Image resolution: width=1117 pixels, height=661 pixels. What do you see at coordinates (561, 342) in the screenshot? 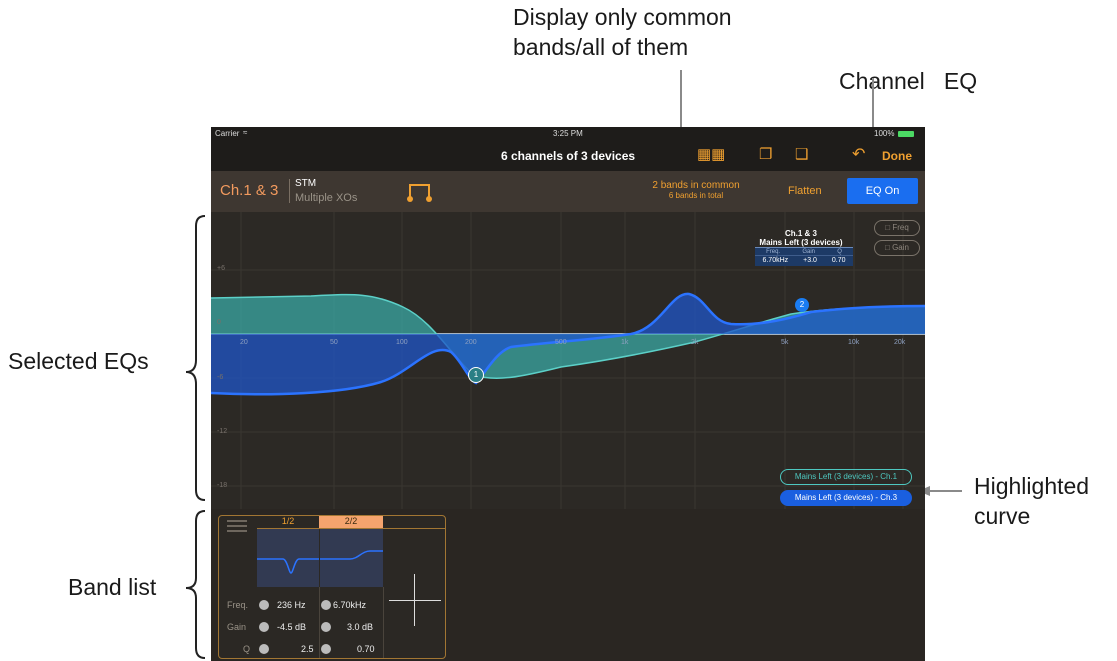
I see `x-label: 500` at bounding box center [561, 342].